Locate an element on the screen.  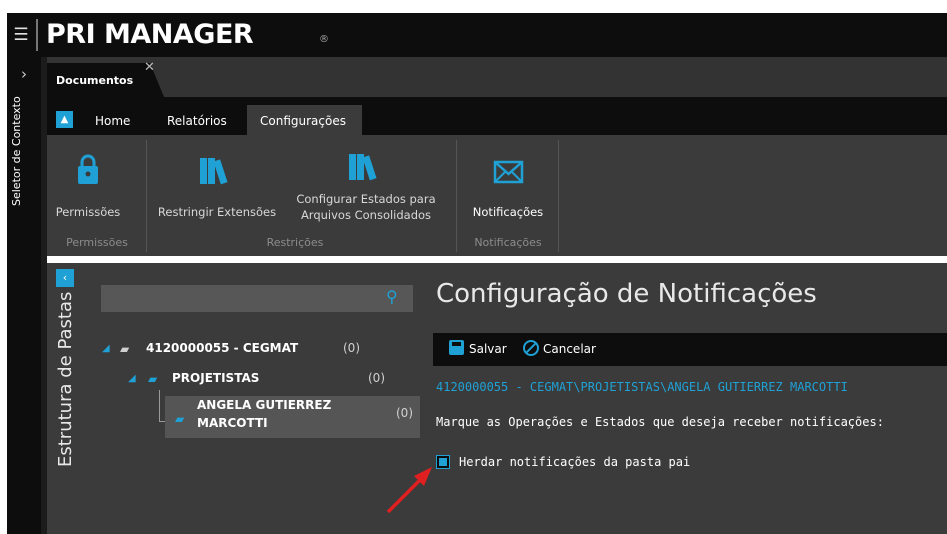
restringir-extensoes-button is located at coordinates (213, 172).